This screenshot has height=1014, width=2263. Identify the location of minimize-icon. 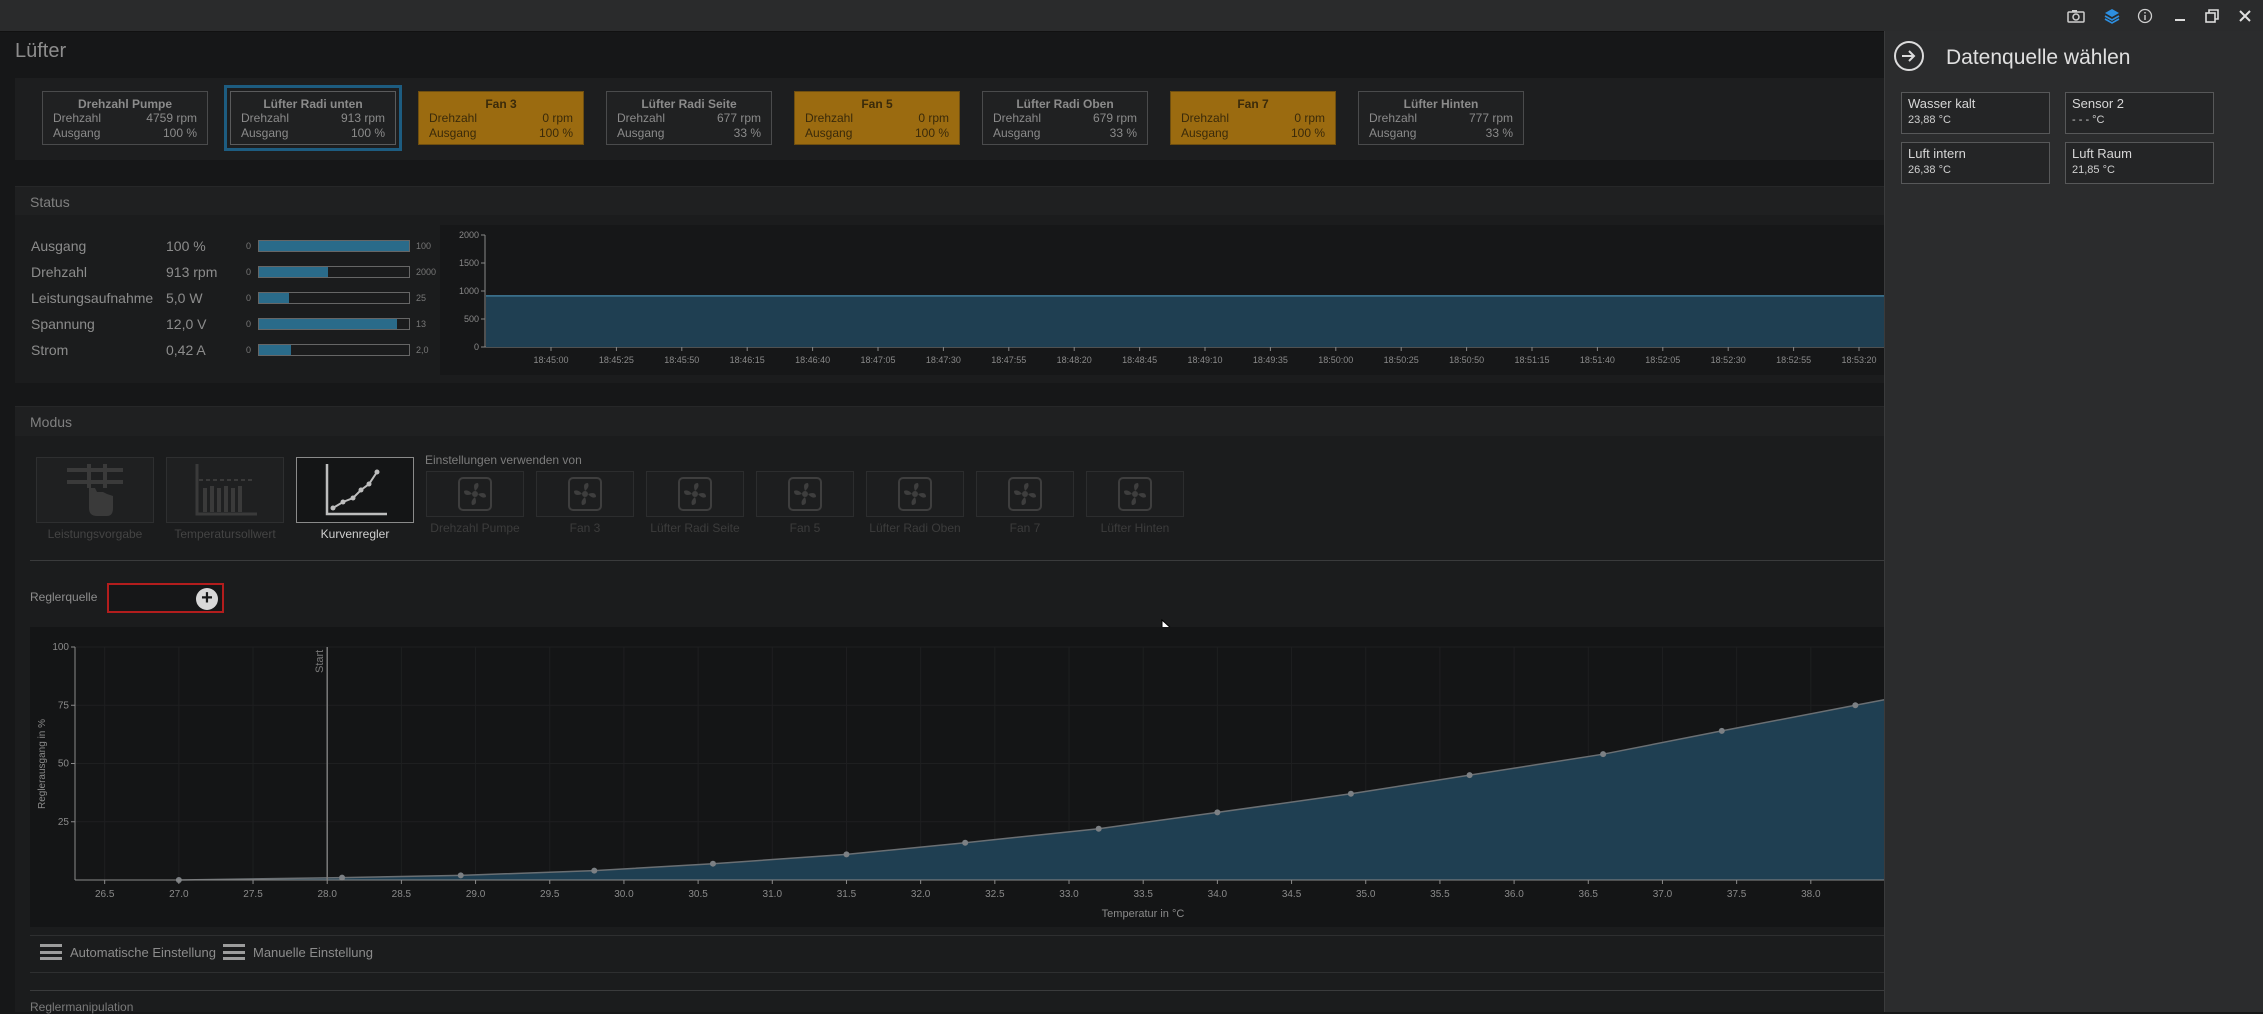
(2180, 16).